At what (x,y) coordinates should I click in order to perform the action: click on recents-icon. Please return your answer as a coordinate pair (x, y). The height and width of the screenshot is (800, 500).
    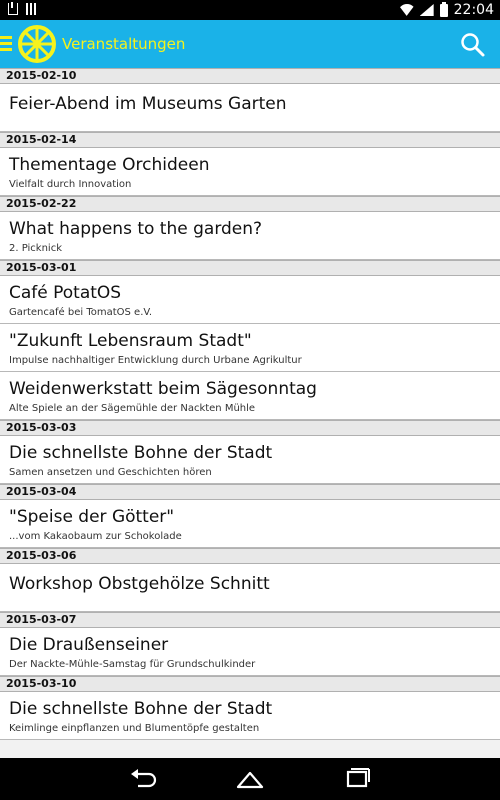
    Looking at the image, I should click on (357, 779).